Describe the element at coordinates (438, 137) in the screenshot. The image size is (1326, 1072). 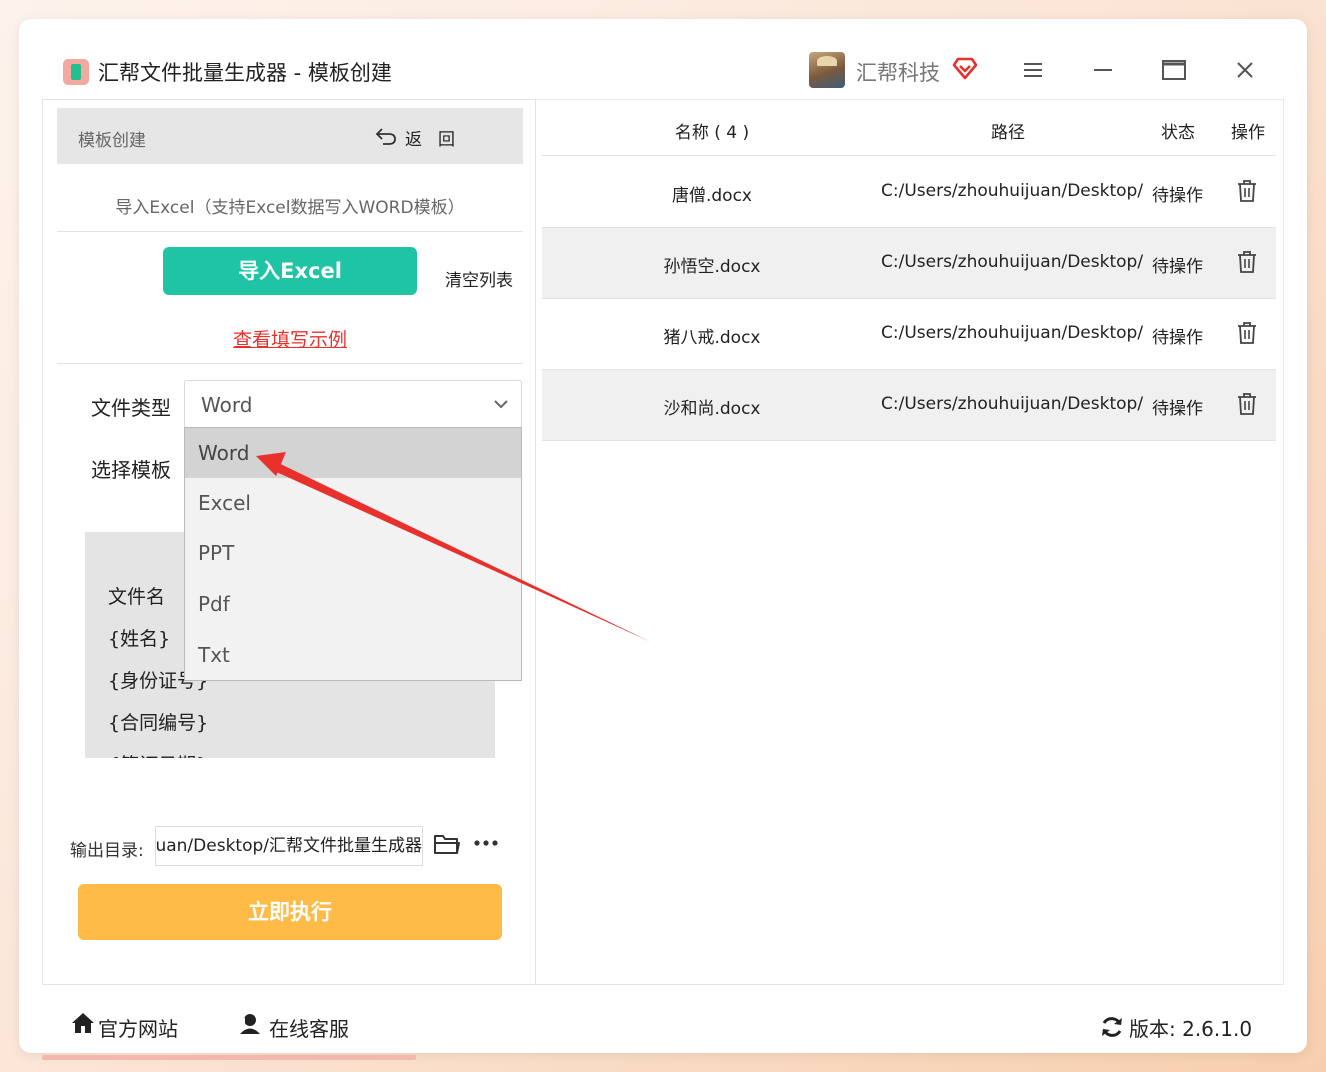
I see `back-button: 返回` at that location.